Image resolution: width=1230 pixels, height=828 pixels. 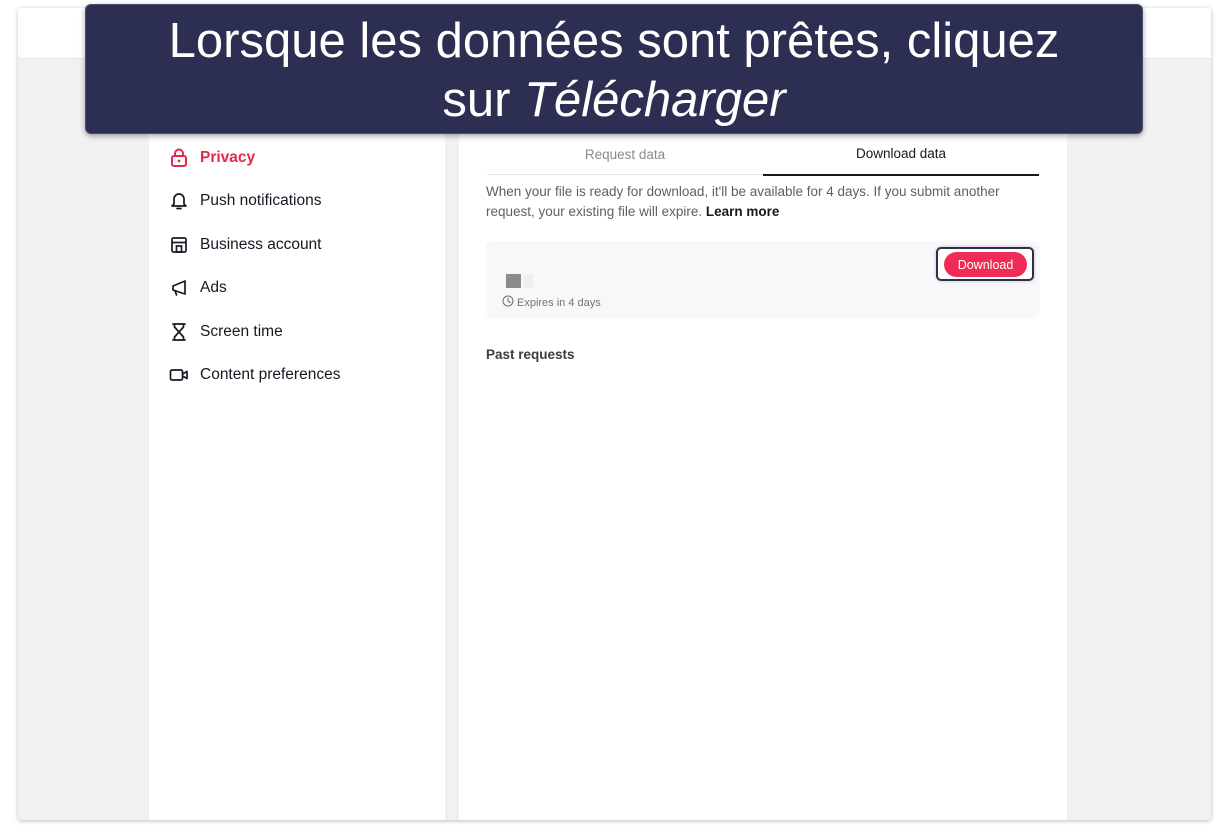 I want to click on data-tabs: Request data Download data, so click(x=763, y=154).